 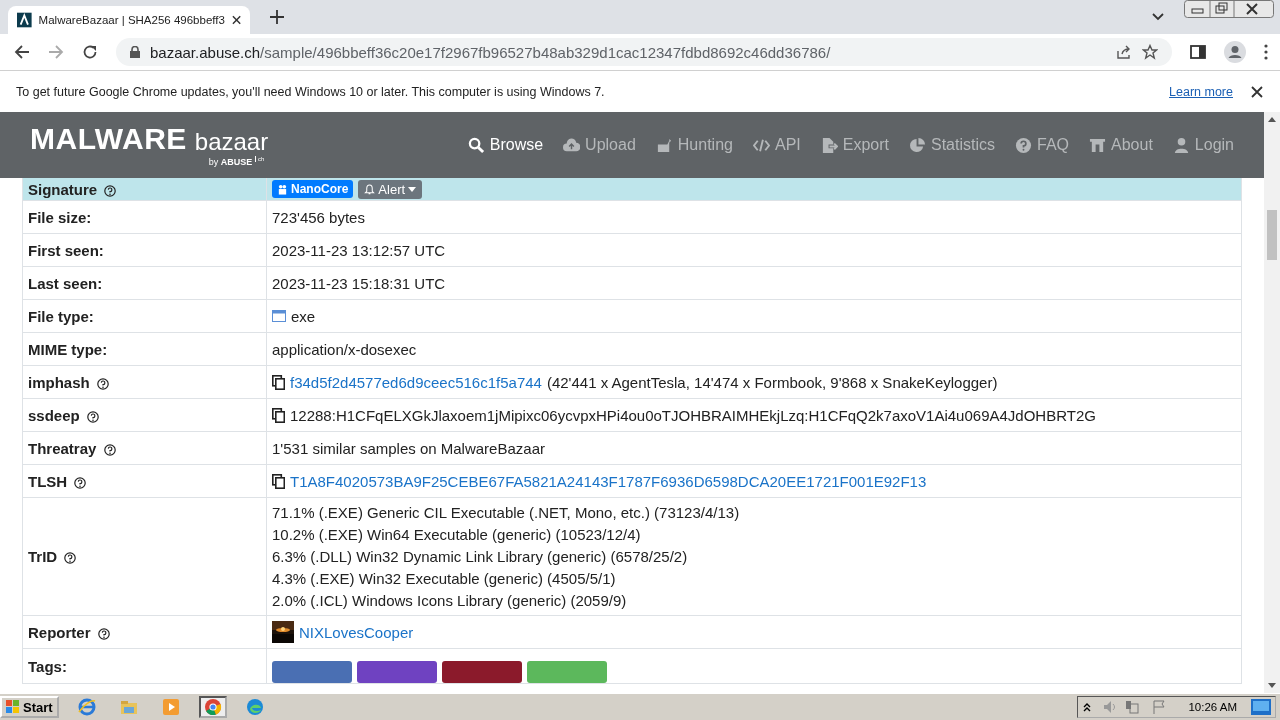 I want to click on field-label: ssdeep, so click(x=144, y=415).